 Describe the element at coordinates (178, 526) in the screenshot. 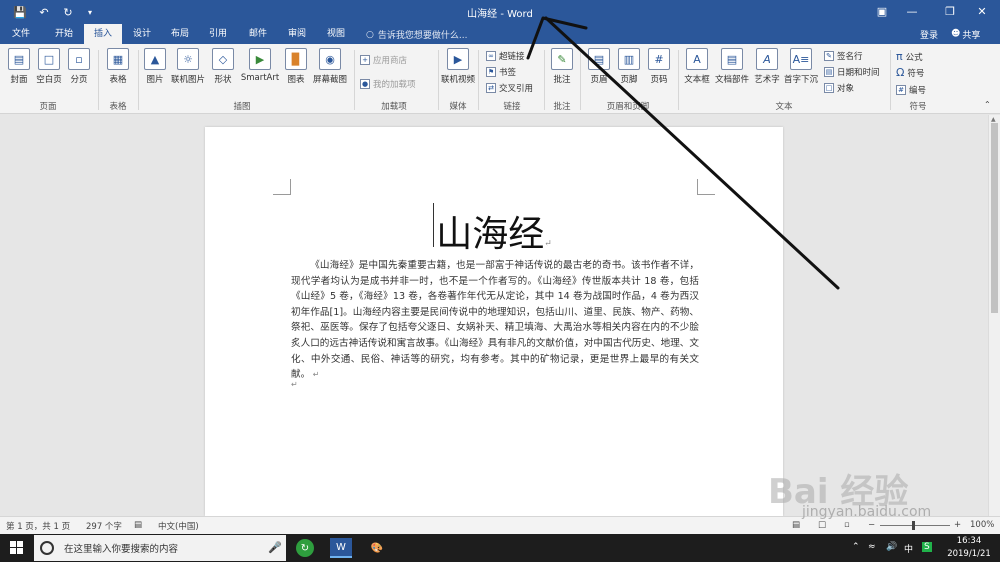

I see `language-indicator: 中文(中国)` at that location.